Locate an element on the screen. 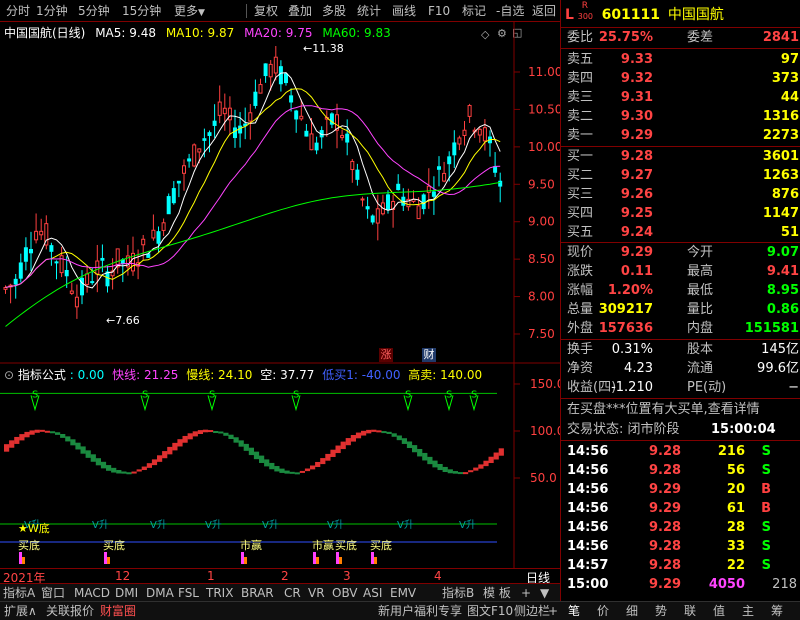  tab-obv: OBV is located at coordinates (345, 593).